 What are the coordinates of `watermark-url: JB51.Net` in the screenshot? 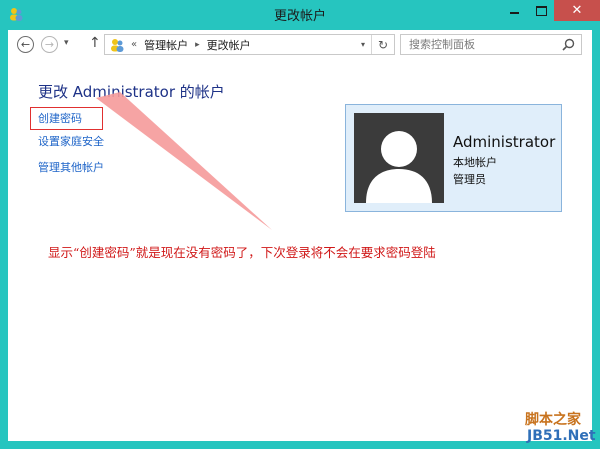 It's located at (561, 436).